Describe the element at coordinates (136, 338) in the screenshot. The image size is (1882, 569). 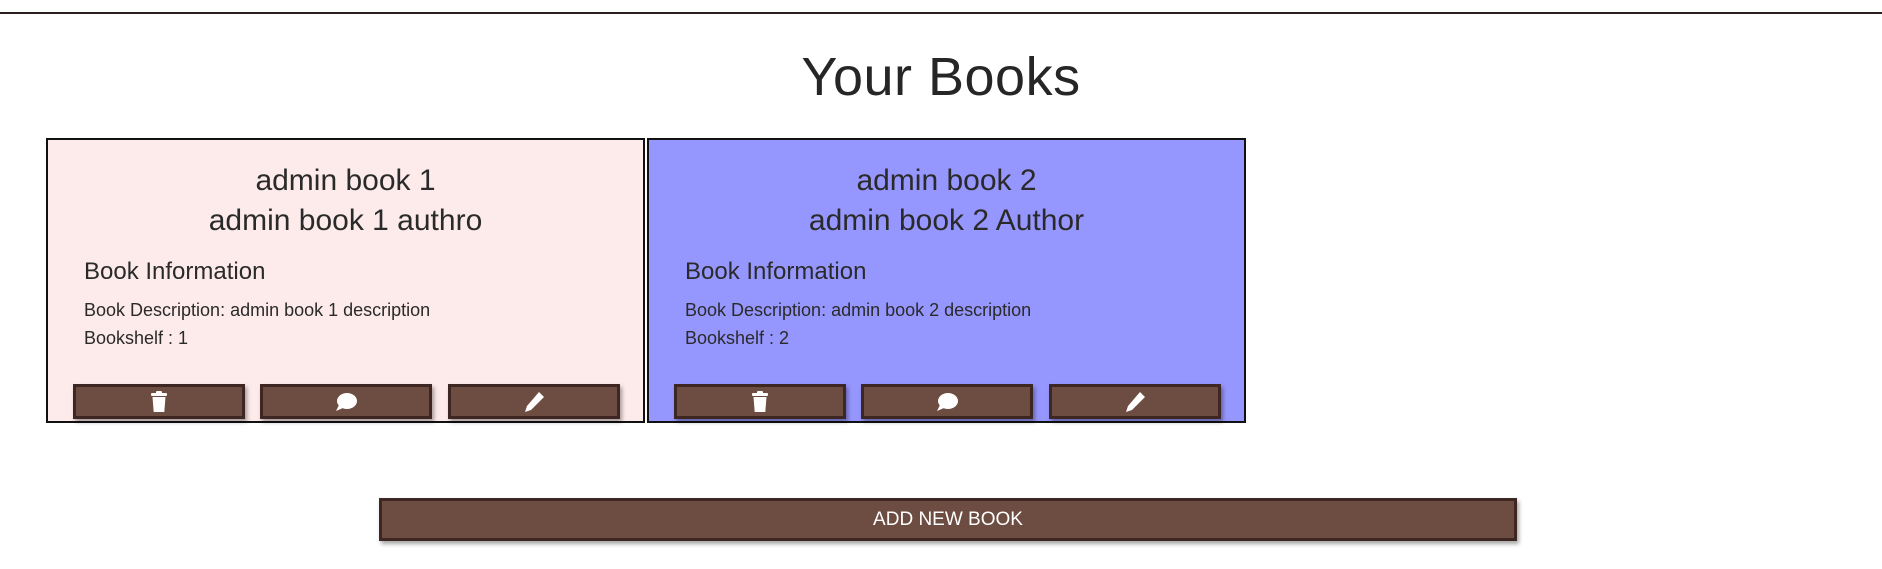
I see `book-bookshelf: Bookshelf : 1` at that location.